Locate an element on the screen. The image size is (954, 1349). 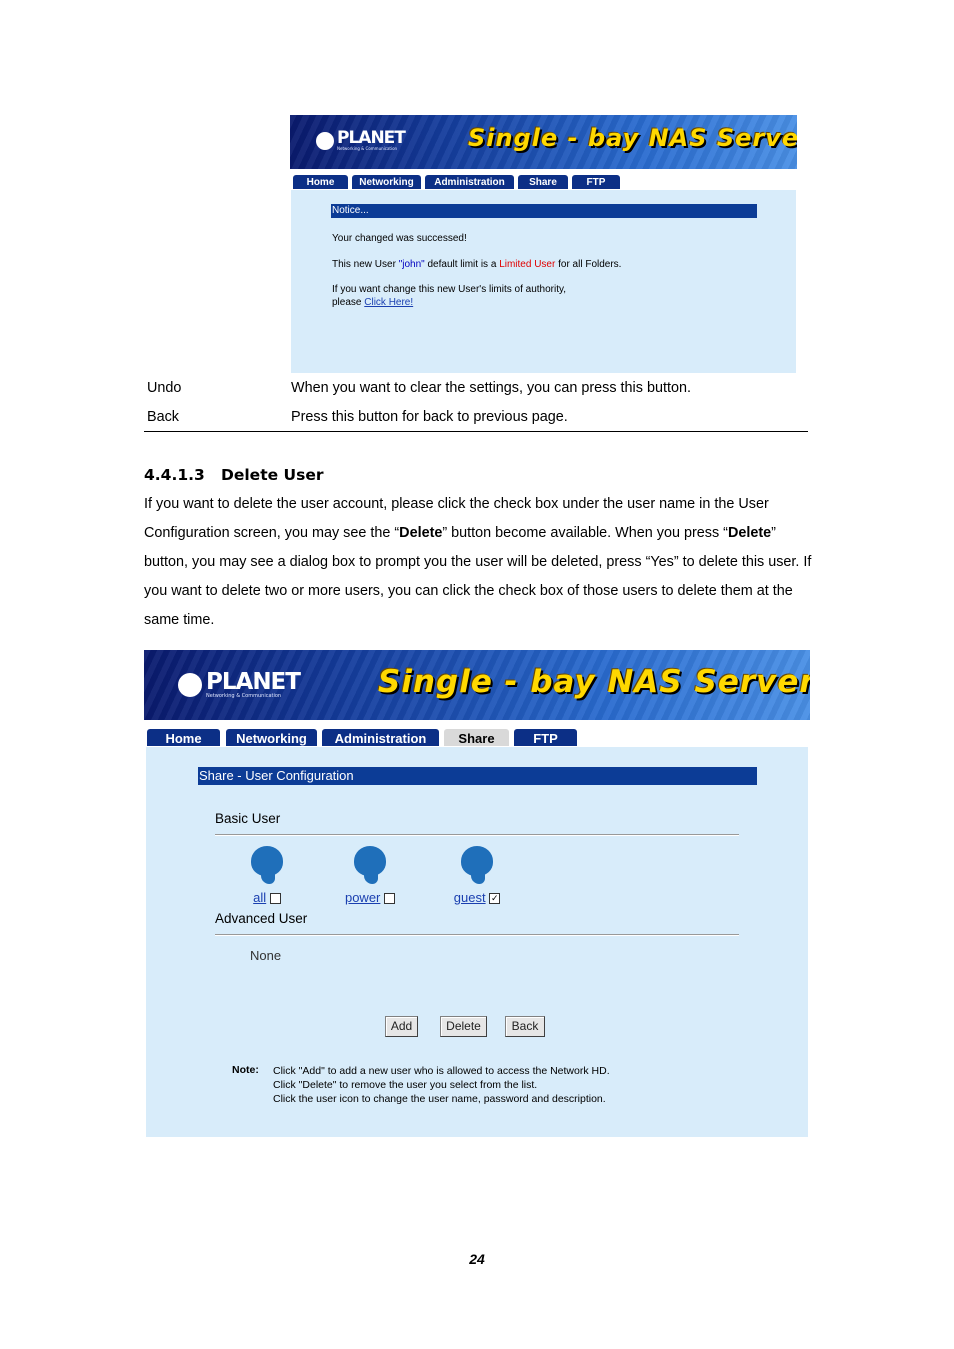
table-term: Undo is located at coordinates (164, 388).